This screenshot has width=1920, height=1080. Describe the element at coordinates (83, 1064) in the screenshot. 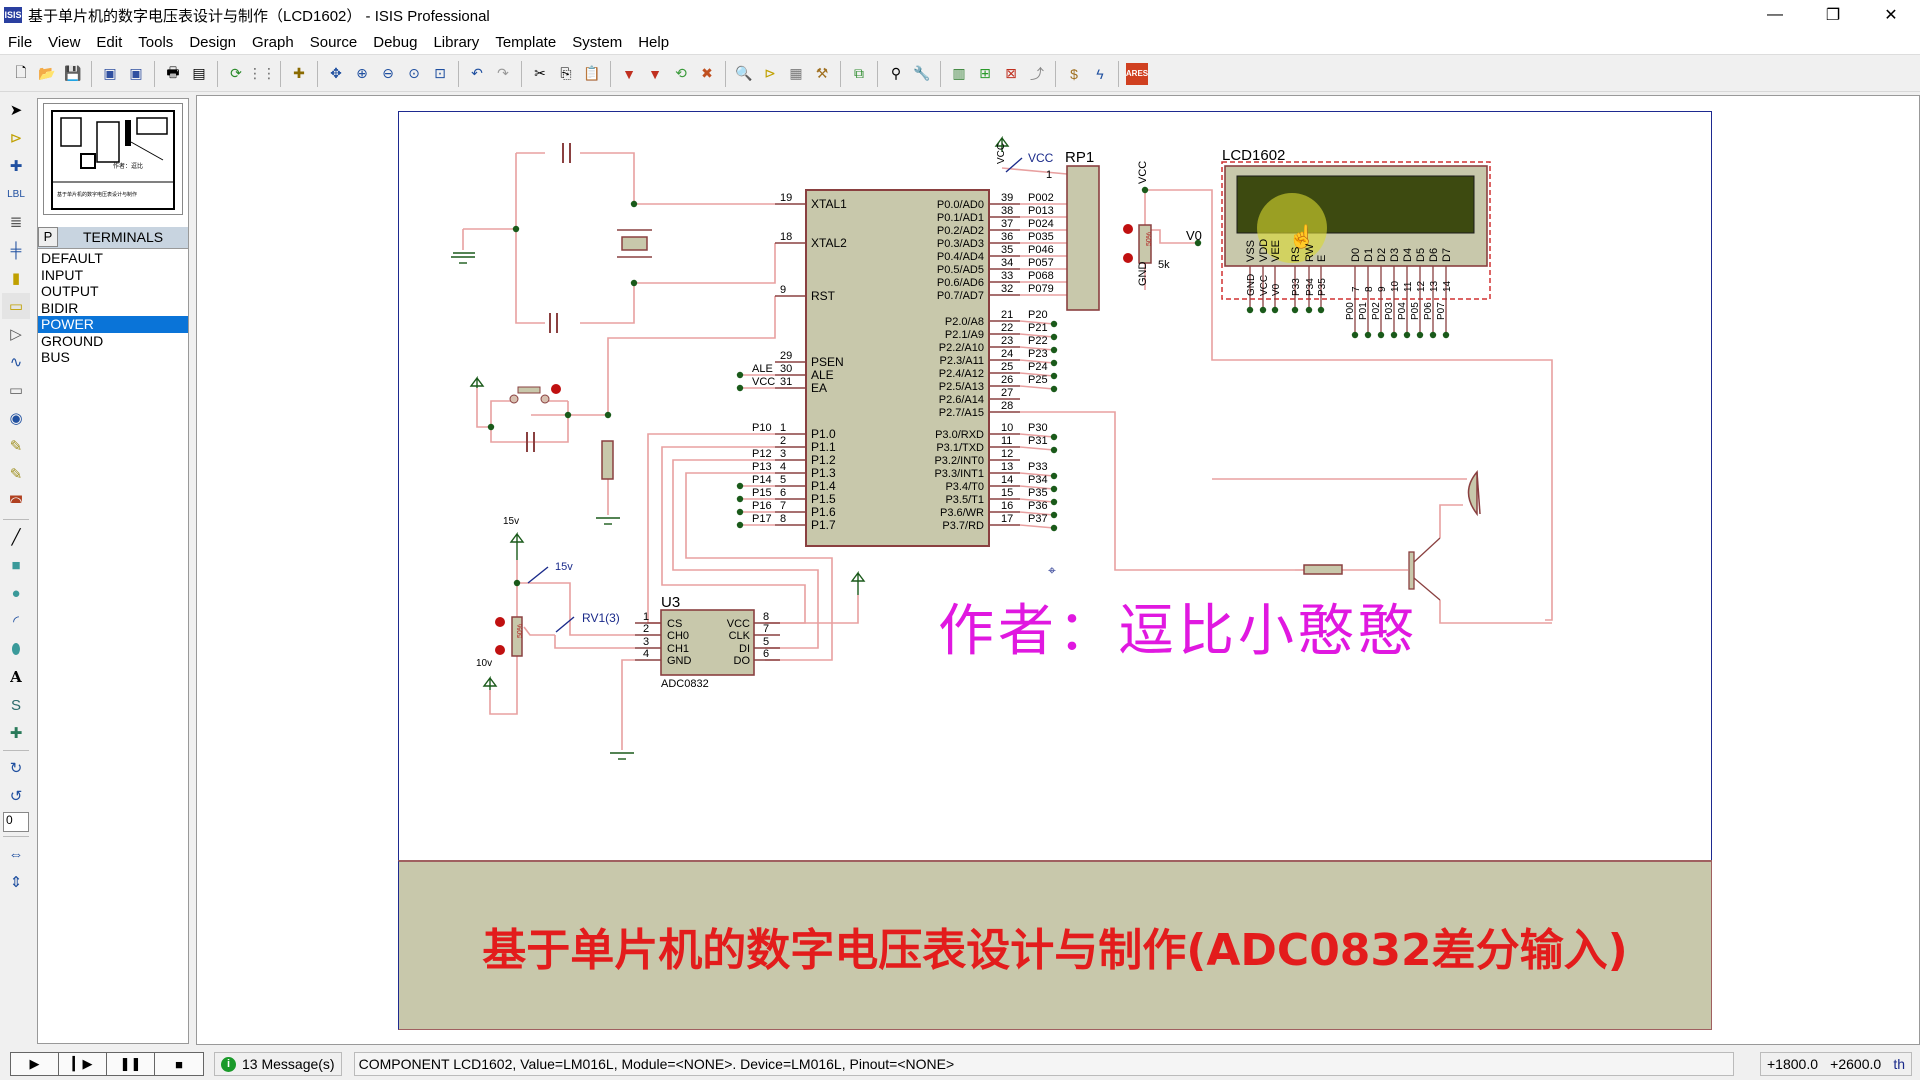

I see `step-button: ▎▶` at that location.